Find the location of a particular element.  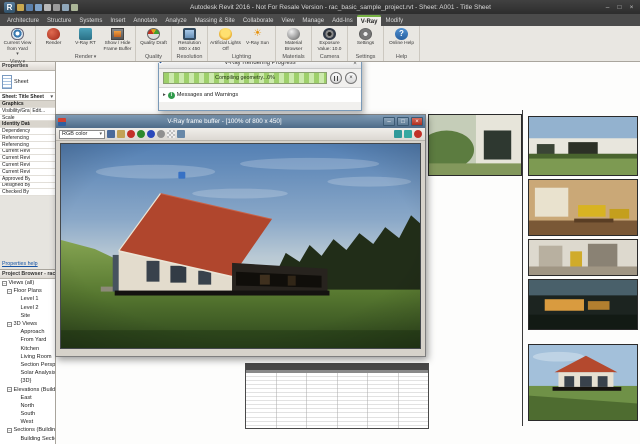

current-view-button: Current View from Yard ▾ is located at coordinates (17, 42).